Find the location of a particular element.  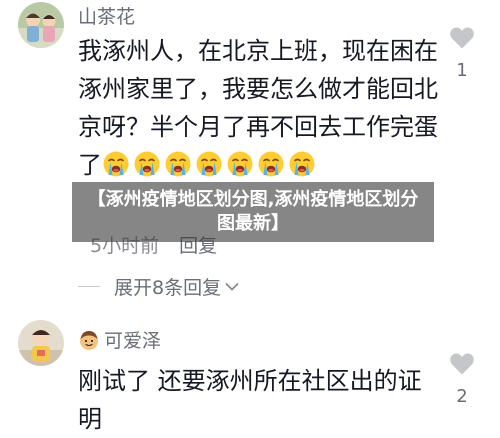

expand-replies-label: 展开8条回复 is located at coordinates (167, 286).